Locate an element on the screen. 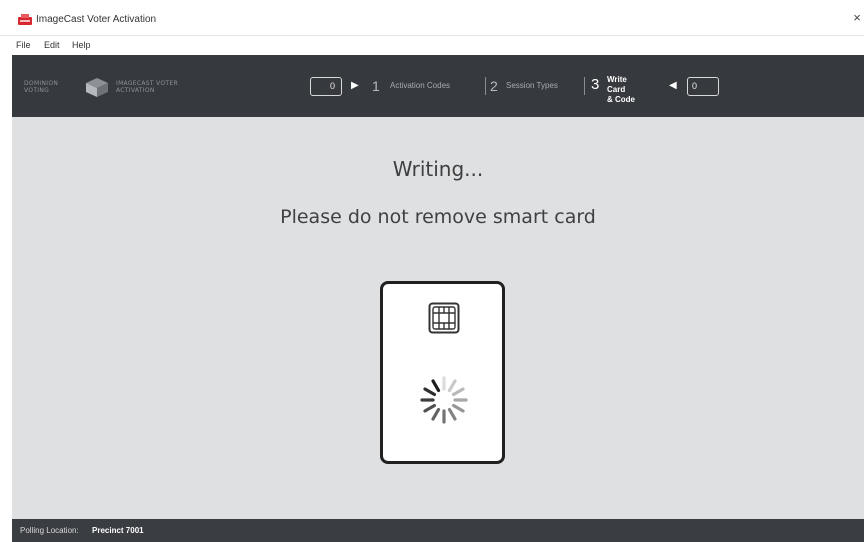 The width and height of the screenshot is (864, 542). logo-product-text: IMAGECAST VOTER ACTIVATION is located at coordinates (147, 87).